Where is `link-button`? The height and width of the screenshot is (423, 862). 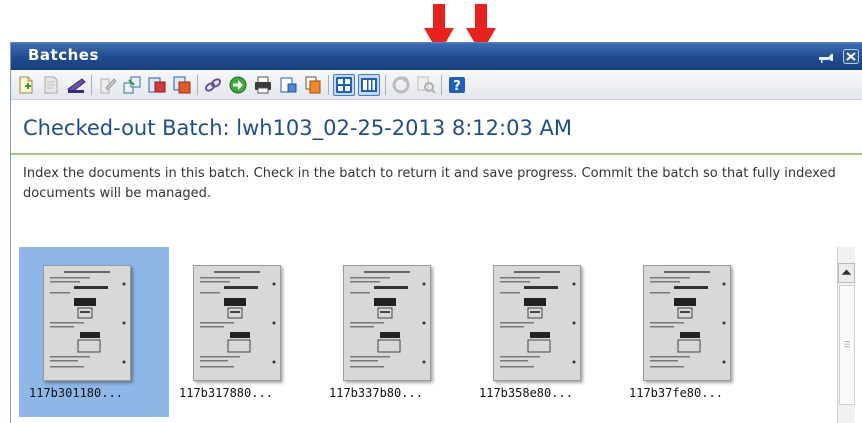 link-button is located at coordinates (213, 85).